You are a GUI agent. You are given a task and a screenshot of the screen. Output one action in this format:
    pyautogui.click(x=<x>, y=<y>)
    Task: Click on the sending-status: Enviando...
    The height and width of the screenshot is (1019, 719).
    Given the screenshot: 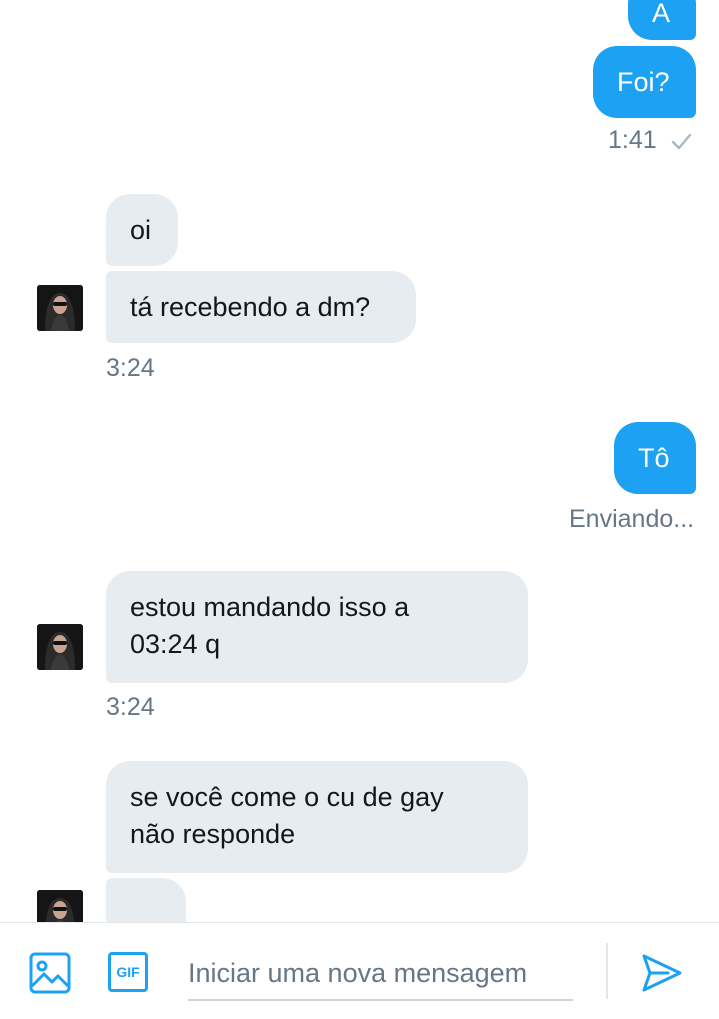 What is the action you would take?
    pyautogui.click(x=632, y=519)
    